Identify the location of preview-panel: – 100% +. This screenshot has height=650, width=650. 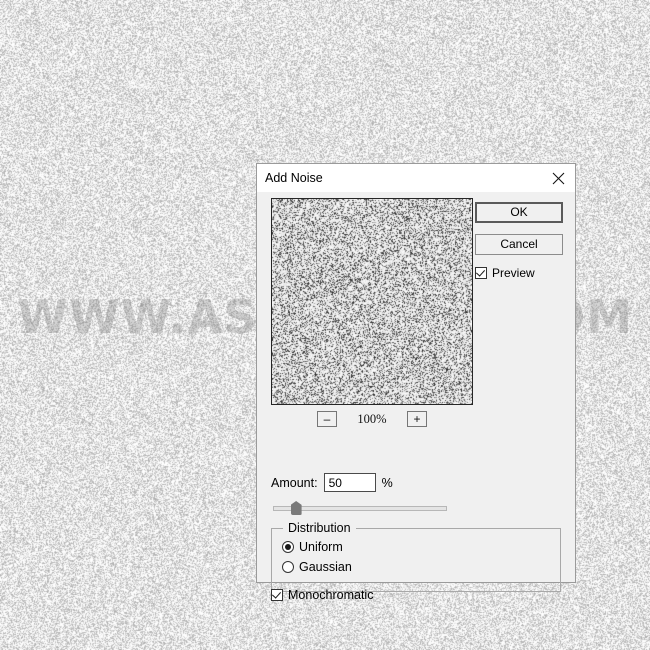
(372, 313).